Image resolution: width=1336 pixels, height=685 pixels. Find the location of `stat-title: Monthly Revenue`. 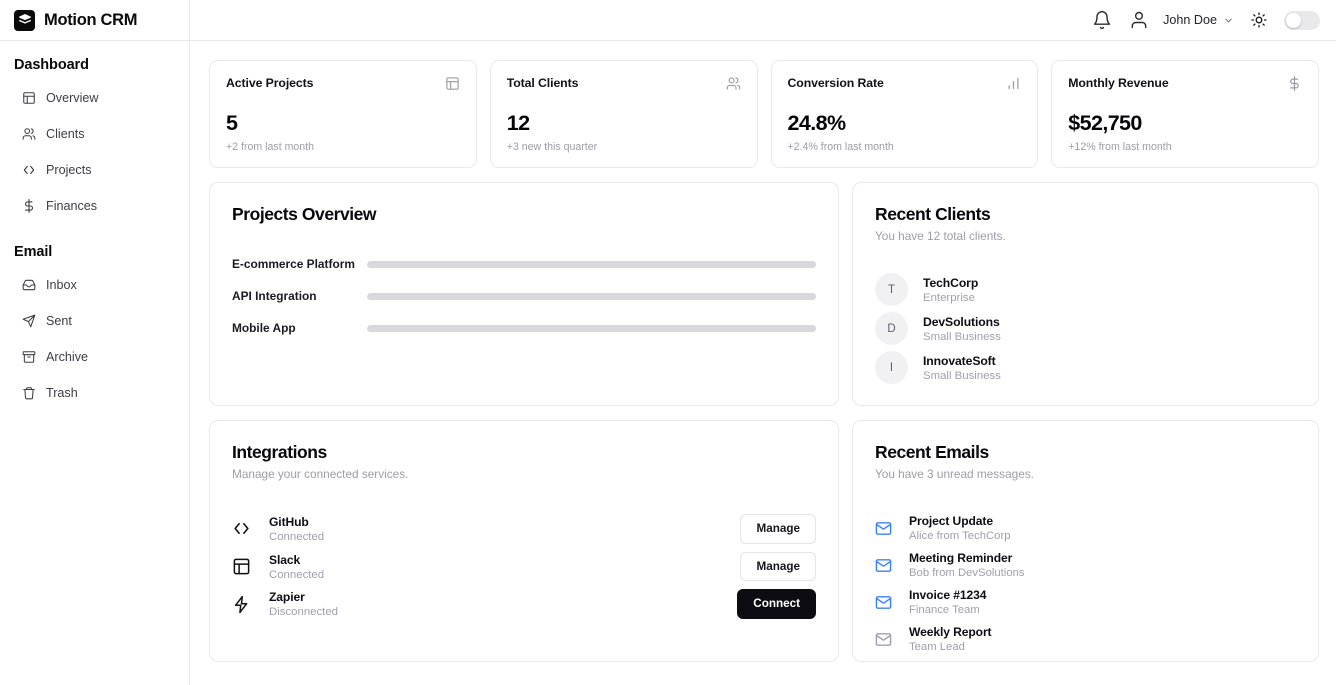

stat-title: Monthly Revenue is located at coordinates (1118, 83).